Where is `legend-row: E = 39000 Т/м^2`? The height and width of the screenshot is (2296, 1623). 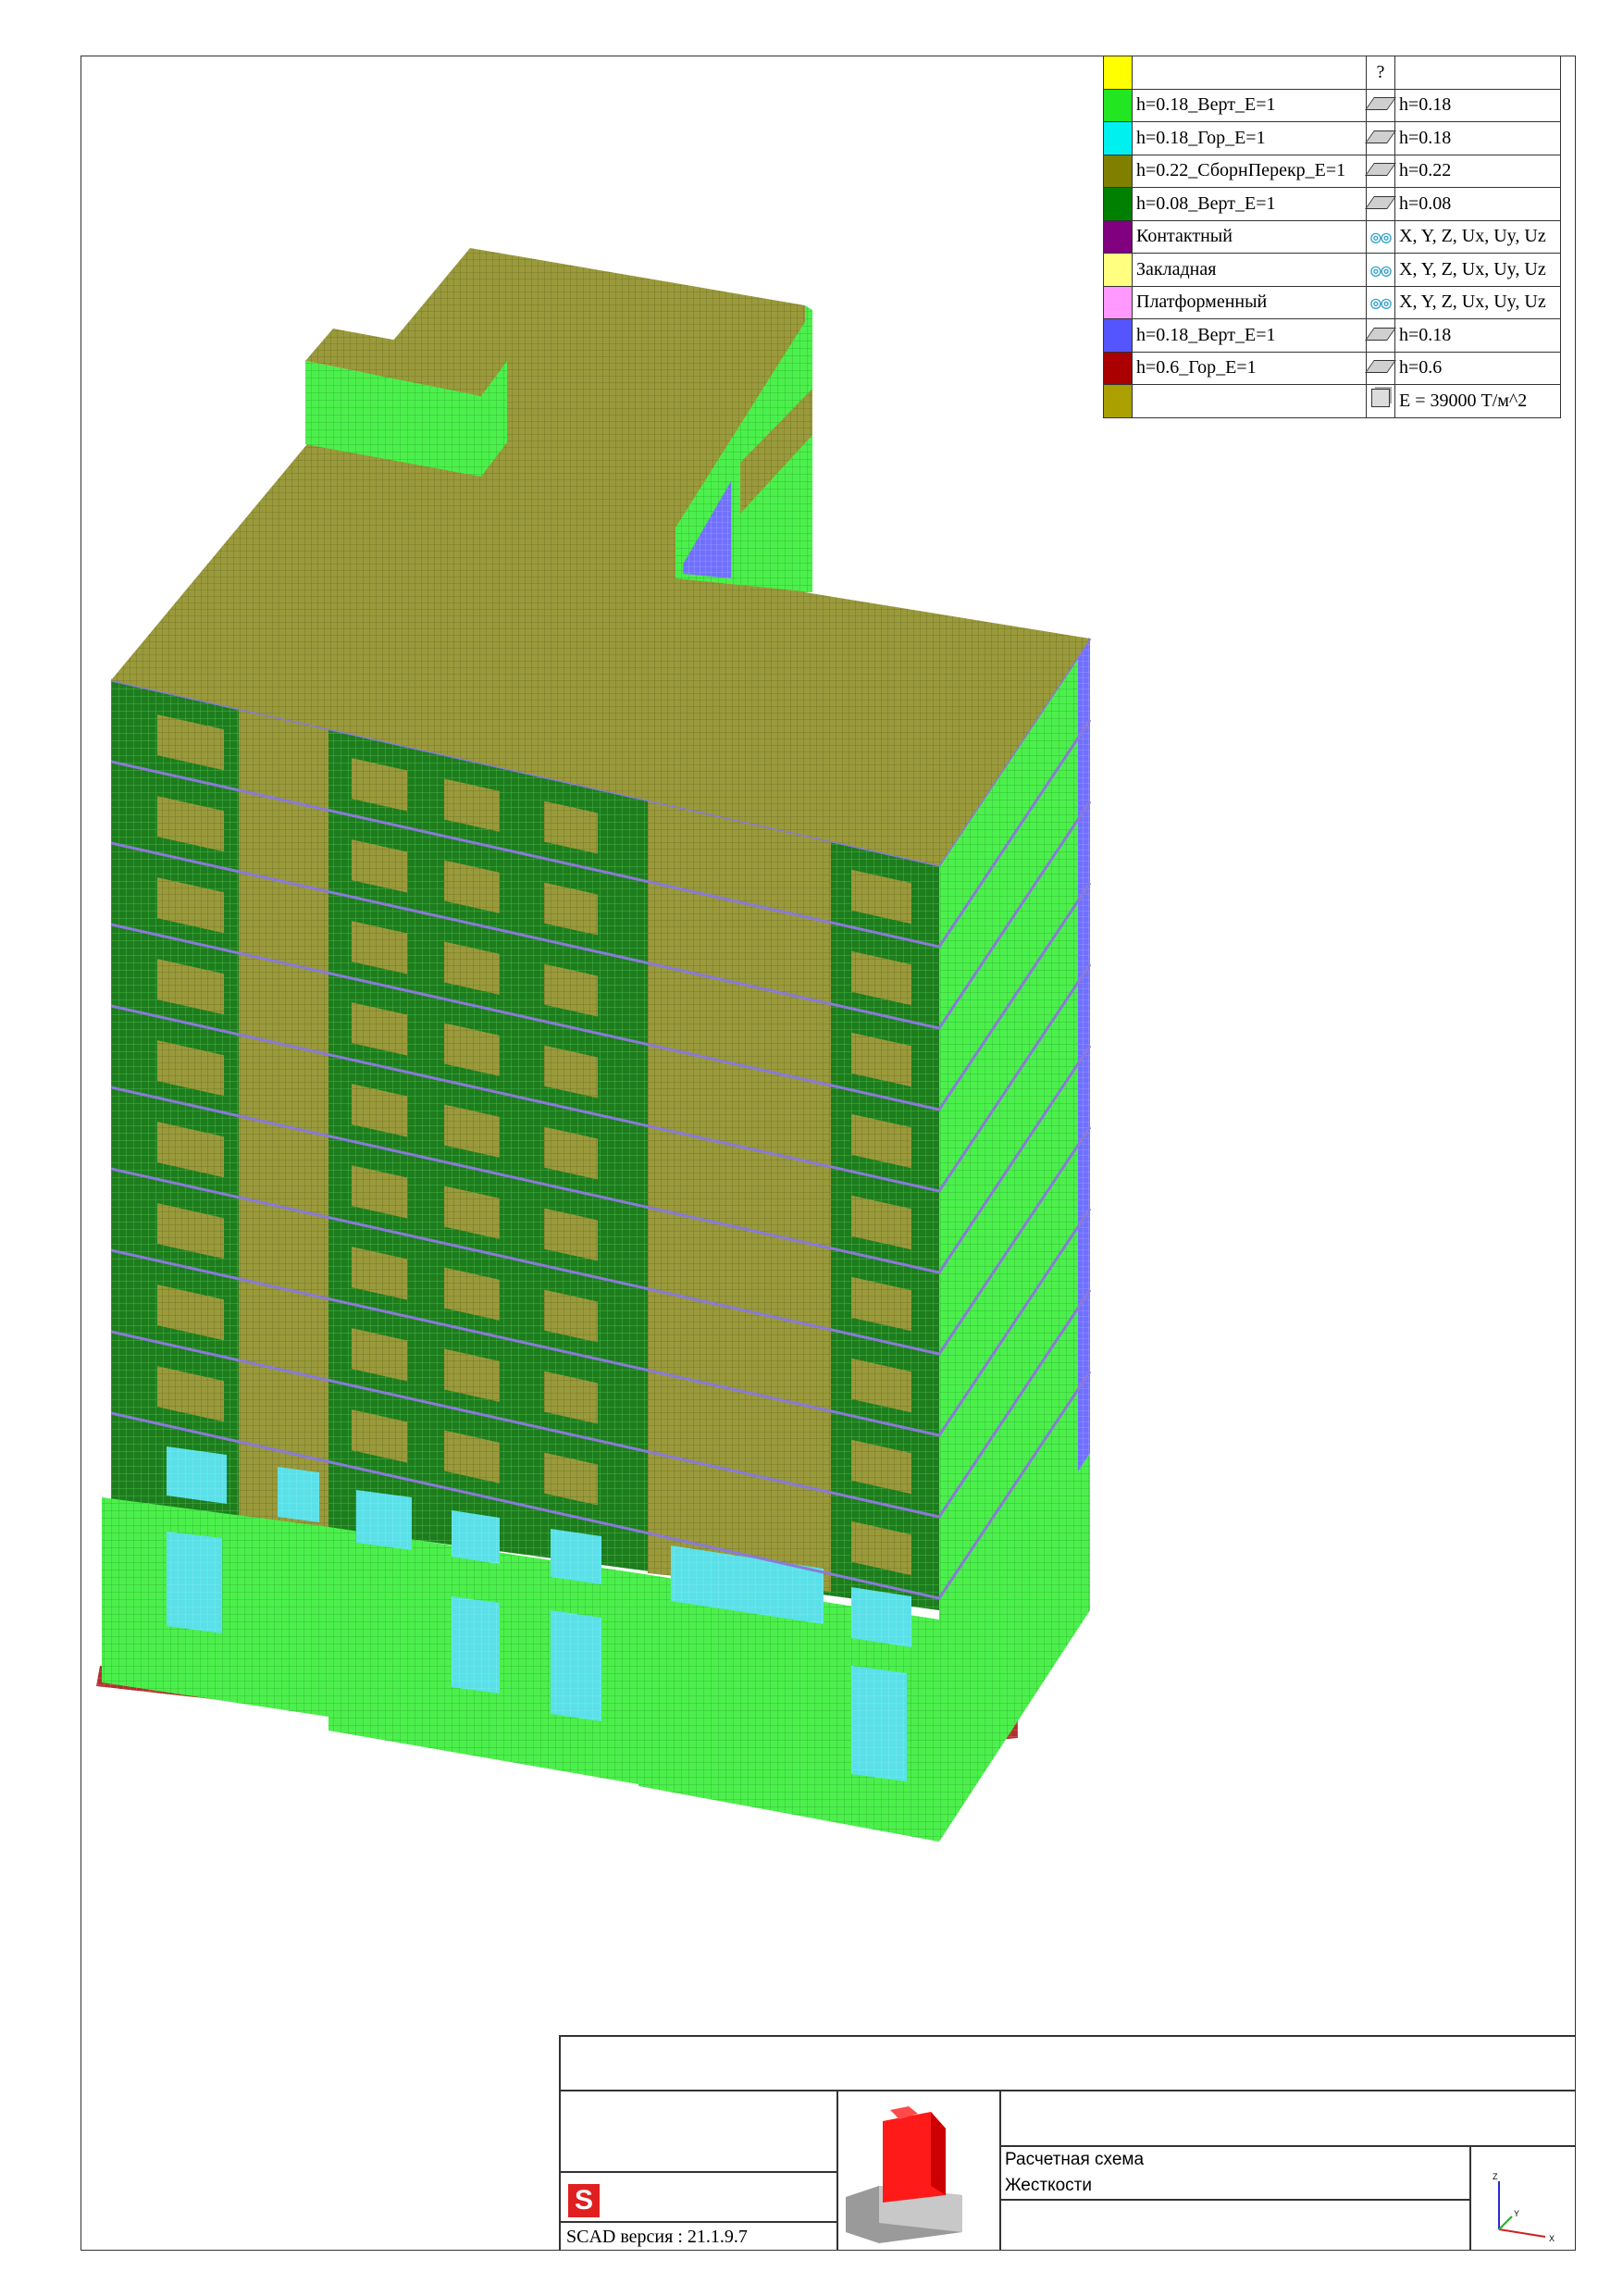
legend-row: E = 39000 Т/м^2 is located at coordinates (1332, 401).